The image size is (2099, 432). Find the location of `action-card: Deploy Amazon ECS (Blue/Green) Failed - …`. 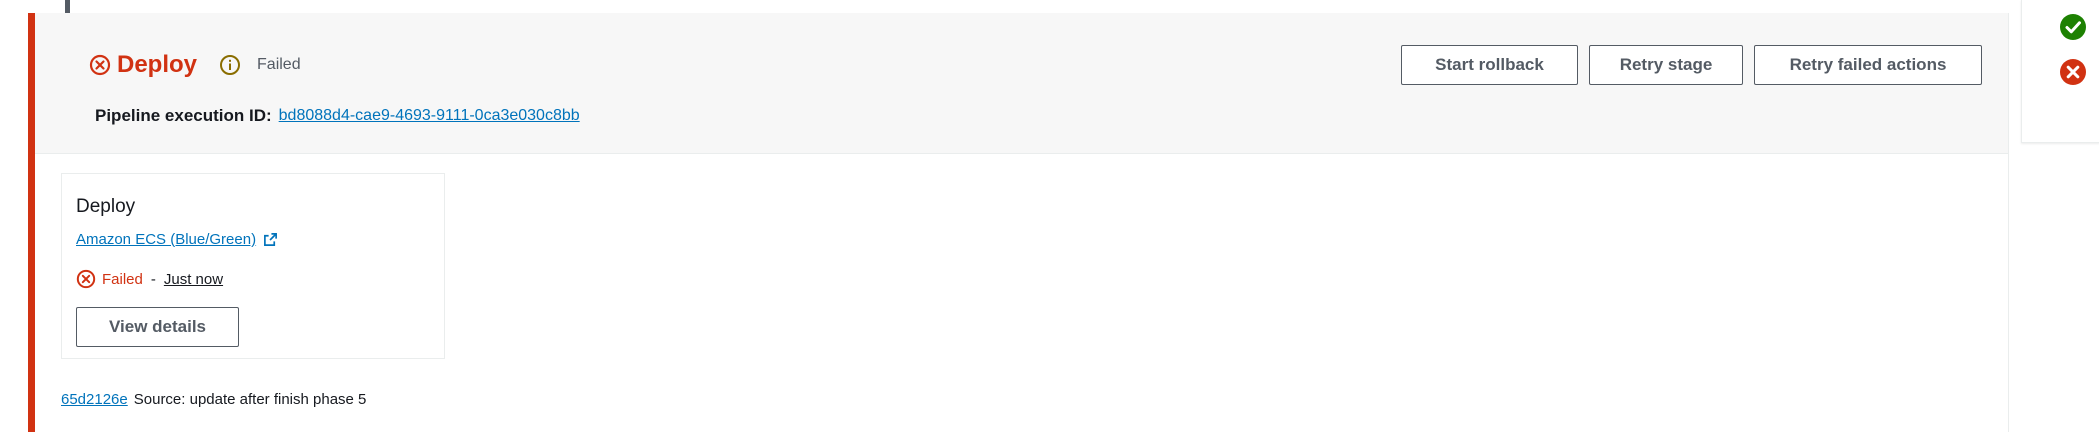

action-card: Deploy Amazon ECS (Blue/Green) Failed - … is located at coordinates (253, 266).